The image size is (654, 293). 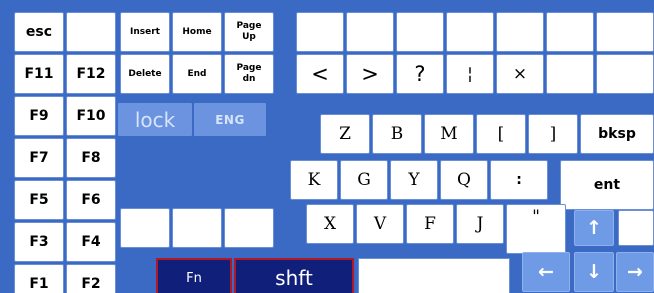 What do you see at coordinates (91, 200) in the screenshot?
I see `f6-key: F6` at bounding box center [91, 200].